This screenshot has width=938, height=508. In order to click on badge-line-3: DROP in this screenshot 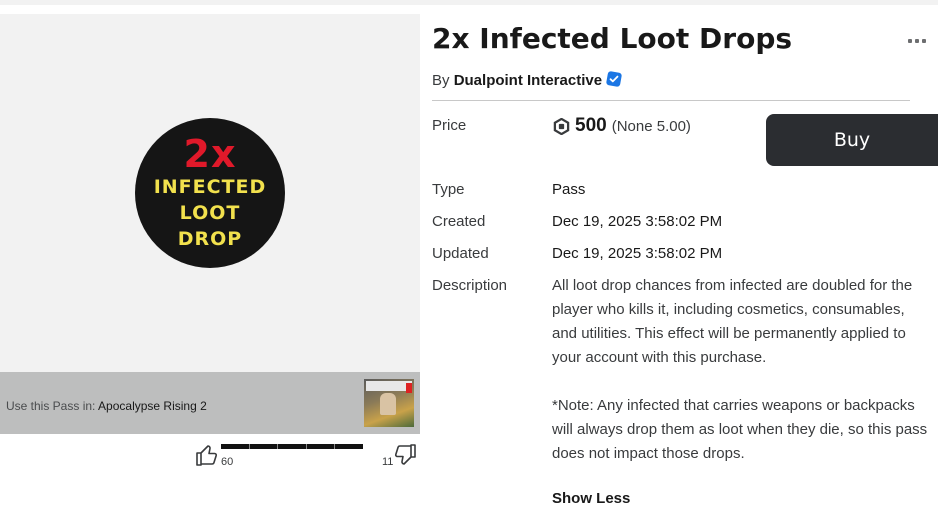, I will do `click(210, 239)`.